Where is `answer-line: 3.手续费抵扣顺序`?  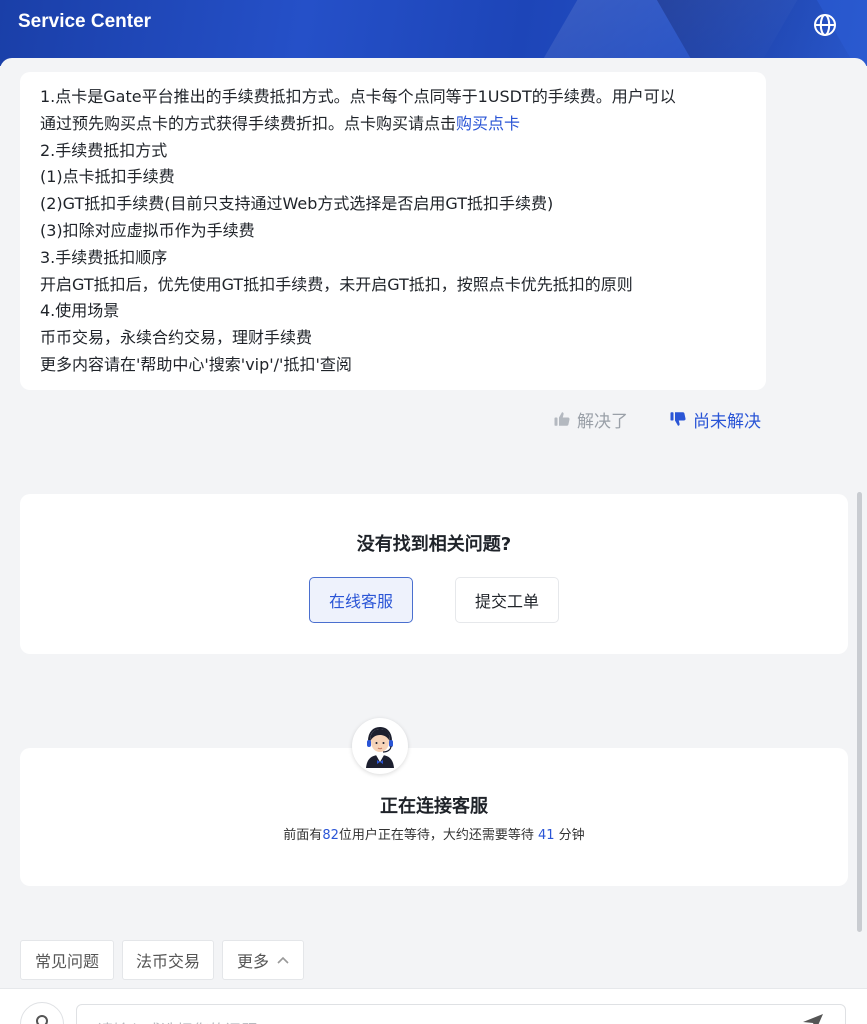
answer-line: 3.手续费抵扣顺序 is located at coordinates (104, 257).